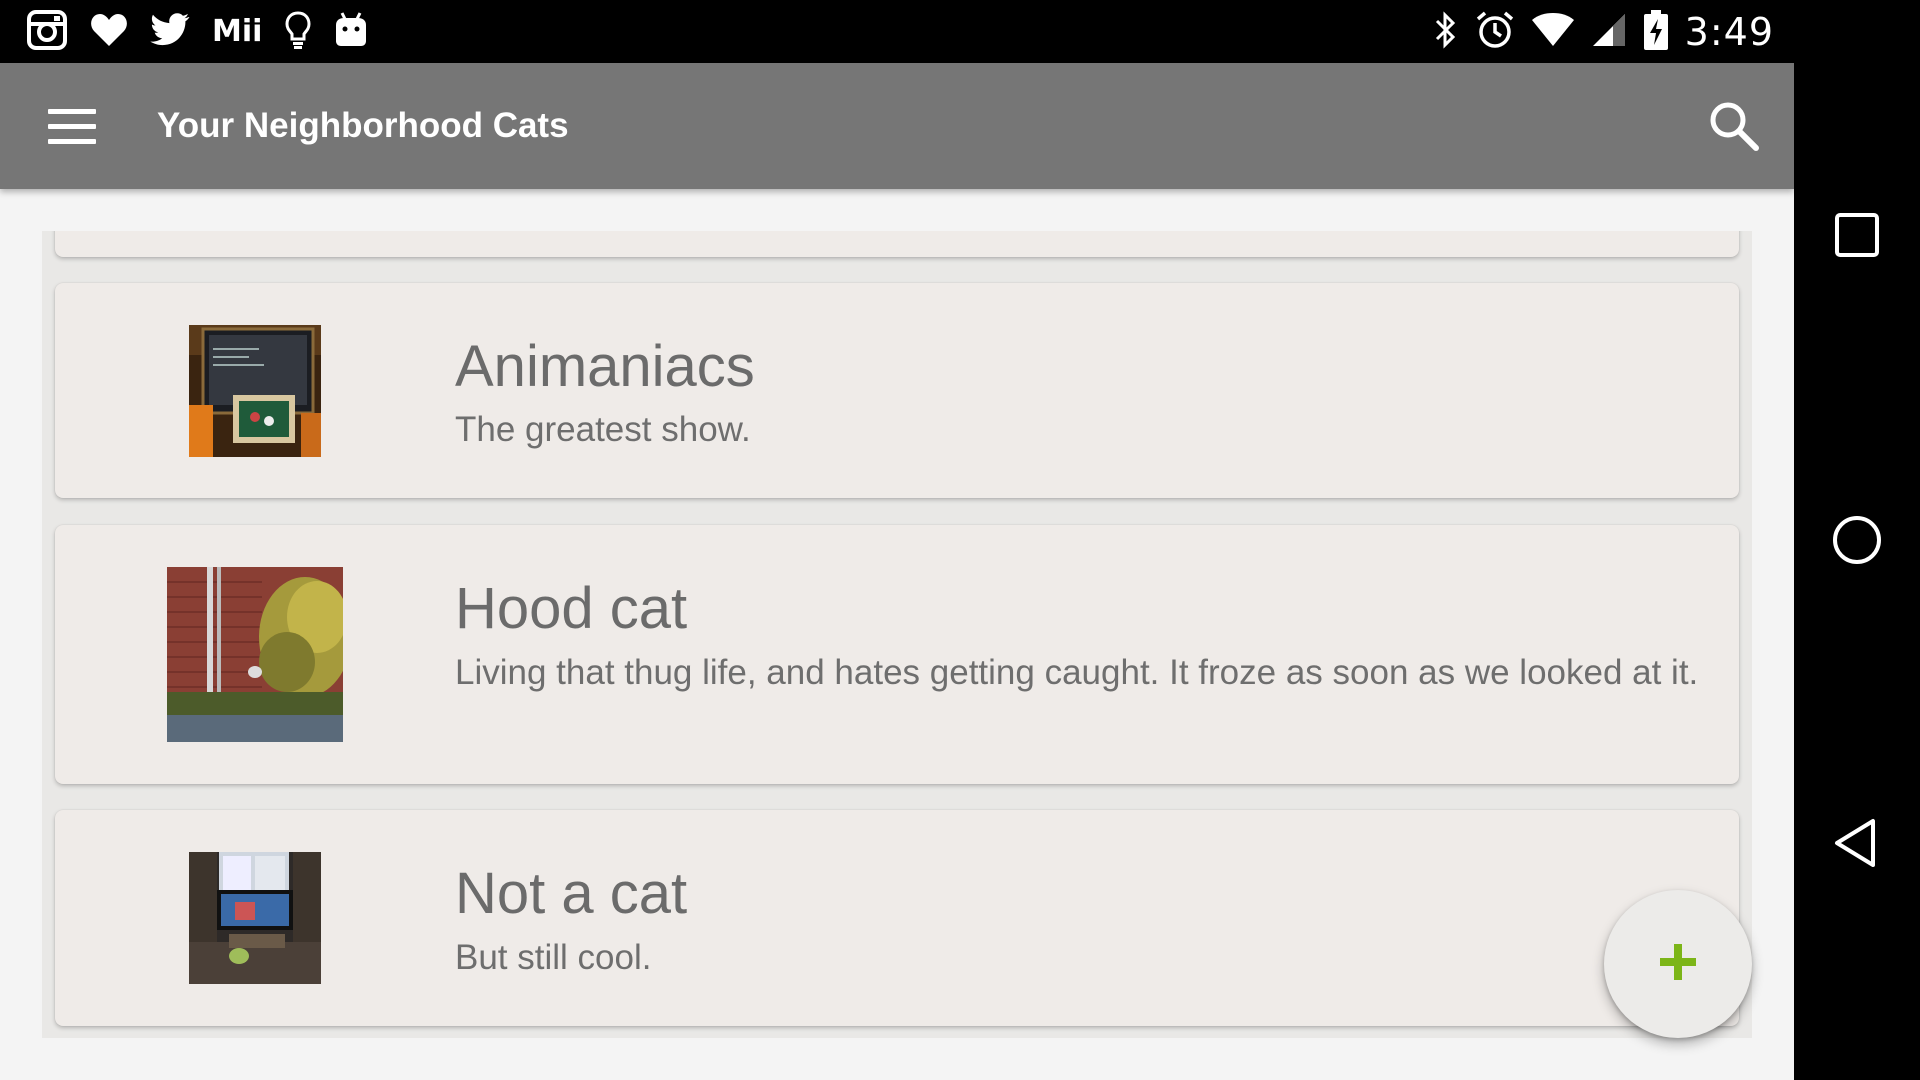  I want to click on cat-description: But still cool., so click(553, 957).